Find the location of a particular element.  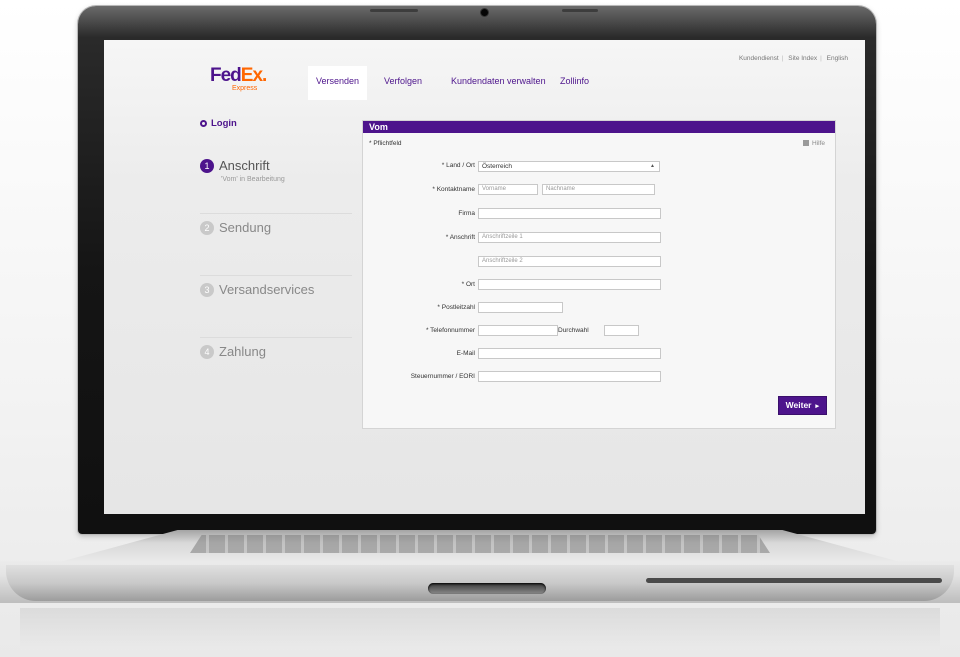

login-label: Login is located at coordinates (224, 123).